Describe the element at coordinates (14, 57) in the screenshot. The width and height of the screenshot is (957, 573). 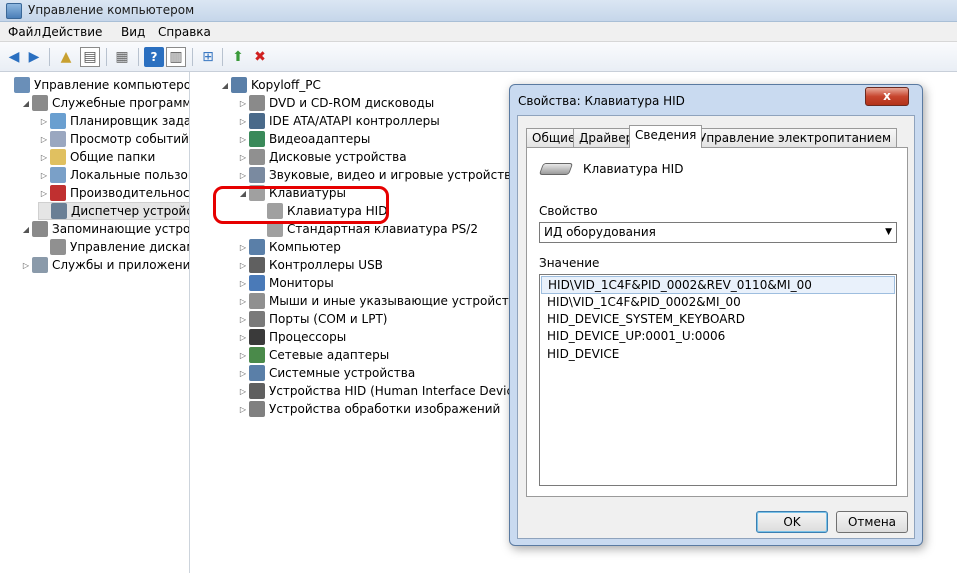
I see `back-arrow-icon: ◀` at that location.